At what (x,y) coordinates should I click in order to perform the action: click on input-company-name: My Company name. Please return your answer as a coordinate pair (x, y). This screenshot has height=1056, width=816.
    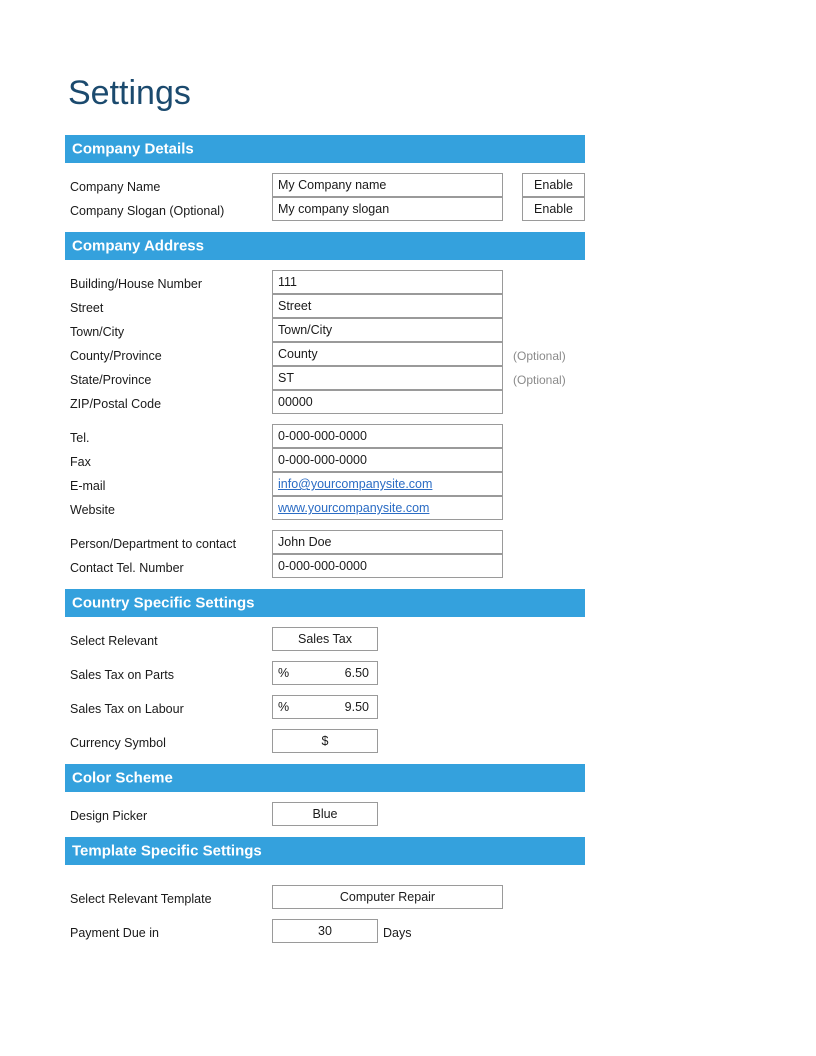
    Looking at the image, I should click on (387, 185).